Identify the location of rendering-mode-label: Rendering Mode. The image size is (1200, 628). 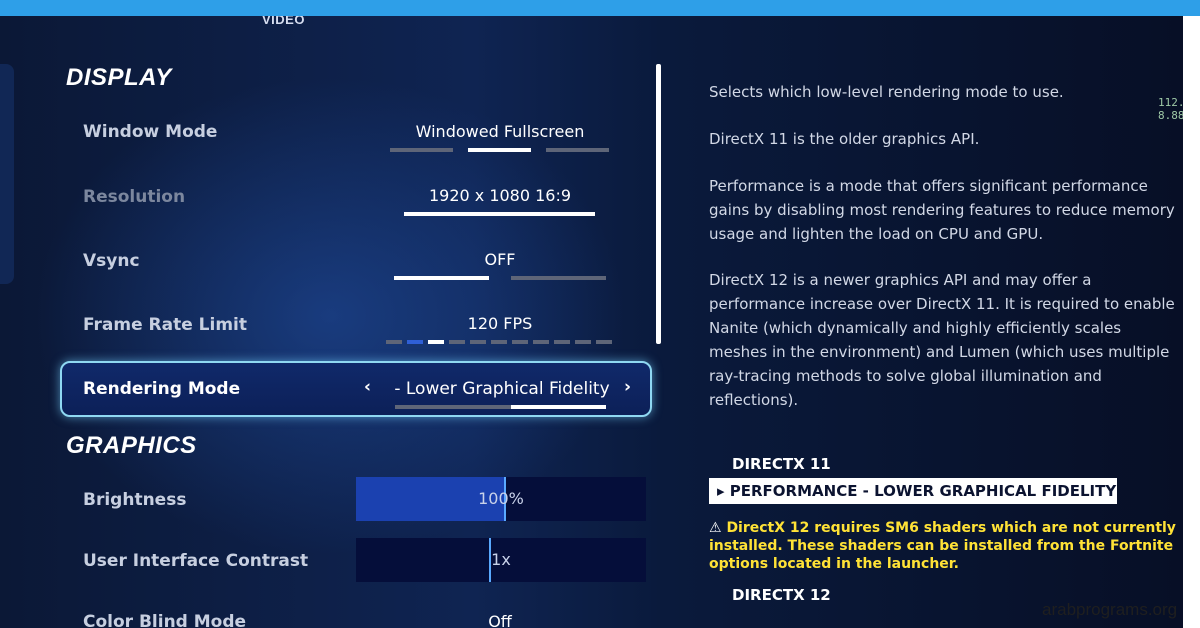
(162, 389).